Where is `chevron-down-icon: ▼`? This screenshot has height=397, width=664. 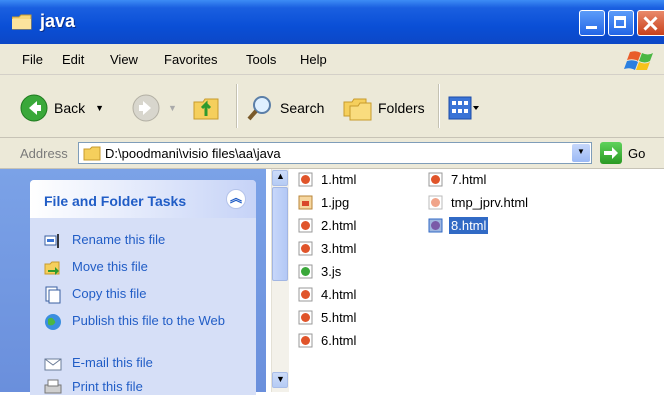 chevron-down-icon: ▼ is located at coordinates (280, 379).